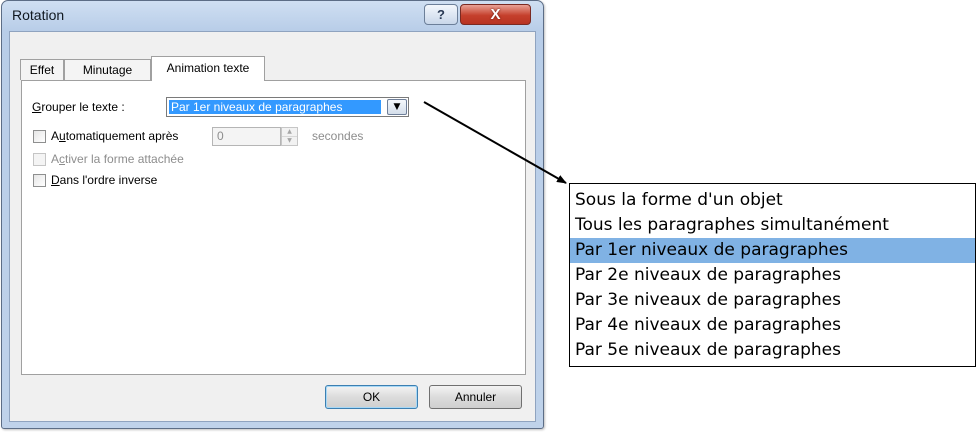 This screenshot has height=432, width=976. What do you see at coordinates (772, 350) in the screenshot?
I see `dropdown-option: Par 5e niveaux de paragraphes` at bounding box center [772, 350].